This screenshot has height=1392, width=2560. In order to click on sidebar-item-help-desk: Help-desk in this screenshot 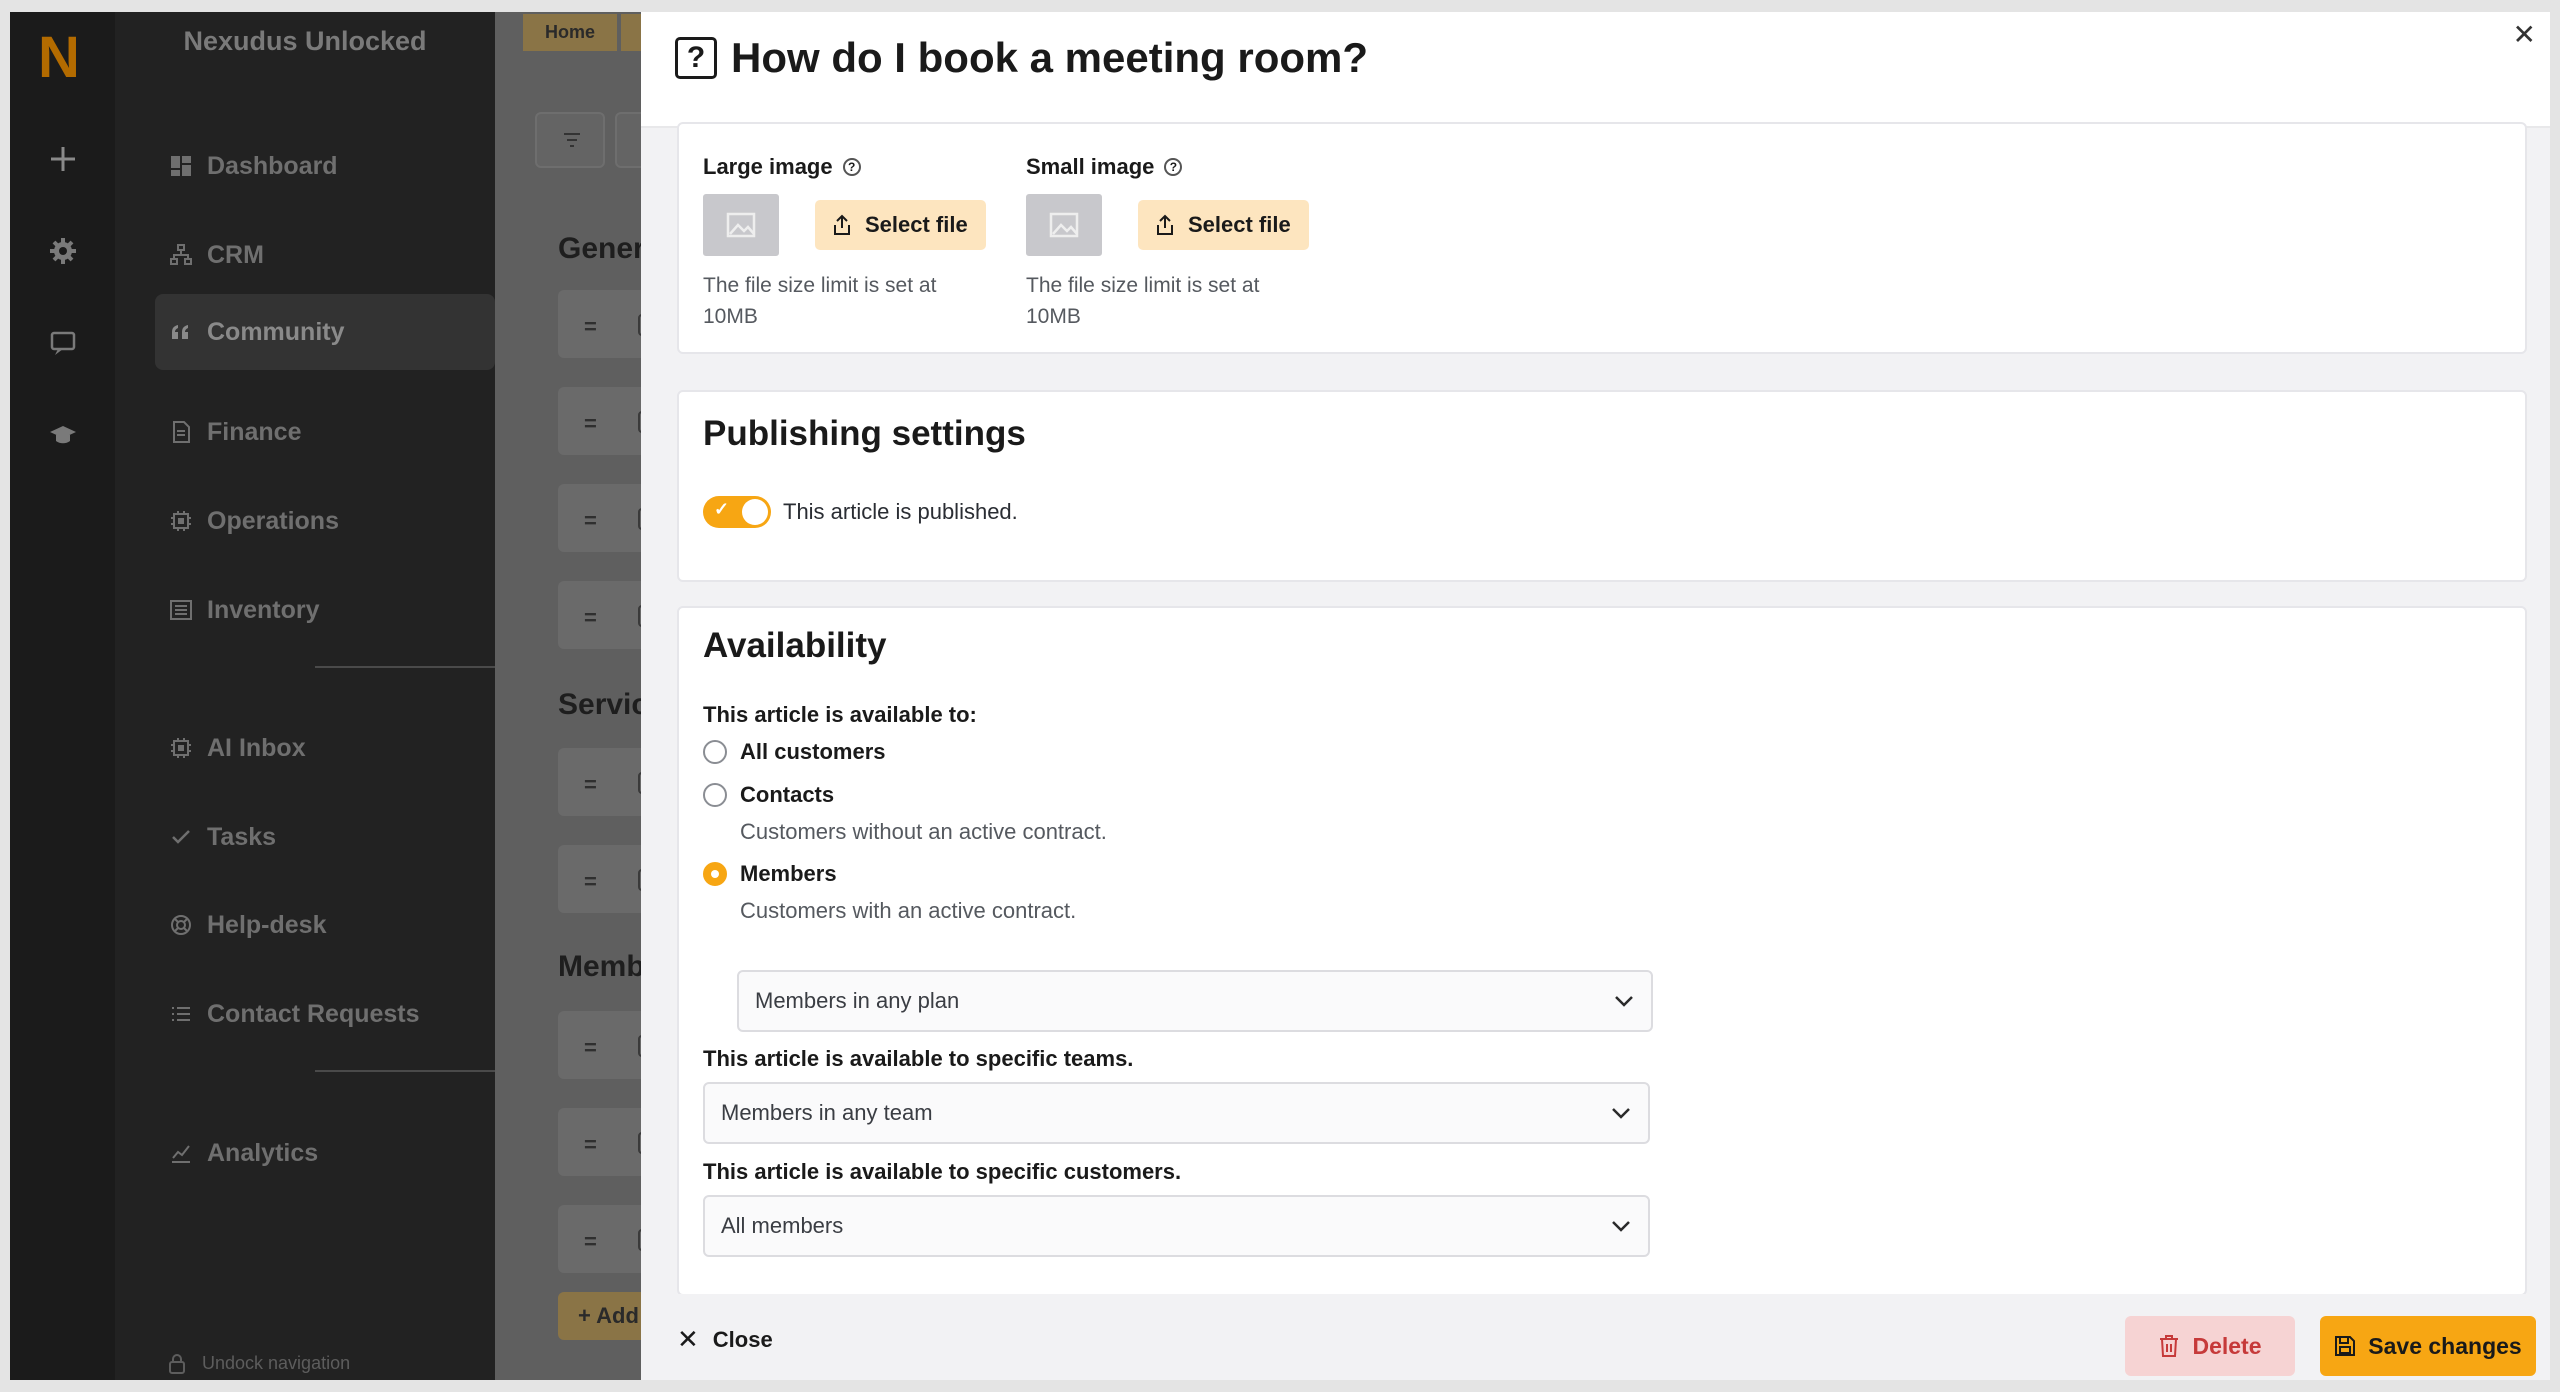, I will do `click(325, 925)`.